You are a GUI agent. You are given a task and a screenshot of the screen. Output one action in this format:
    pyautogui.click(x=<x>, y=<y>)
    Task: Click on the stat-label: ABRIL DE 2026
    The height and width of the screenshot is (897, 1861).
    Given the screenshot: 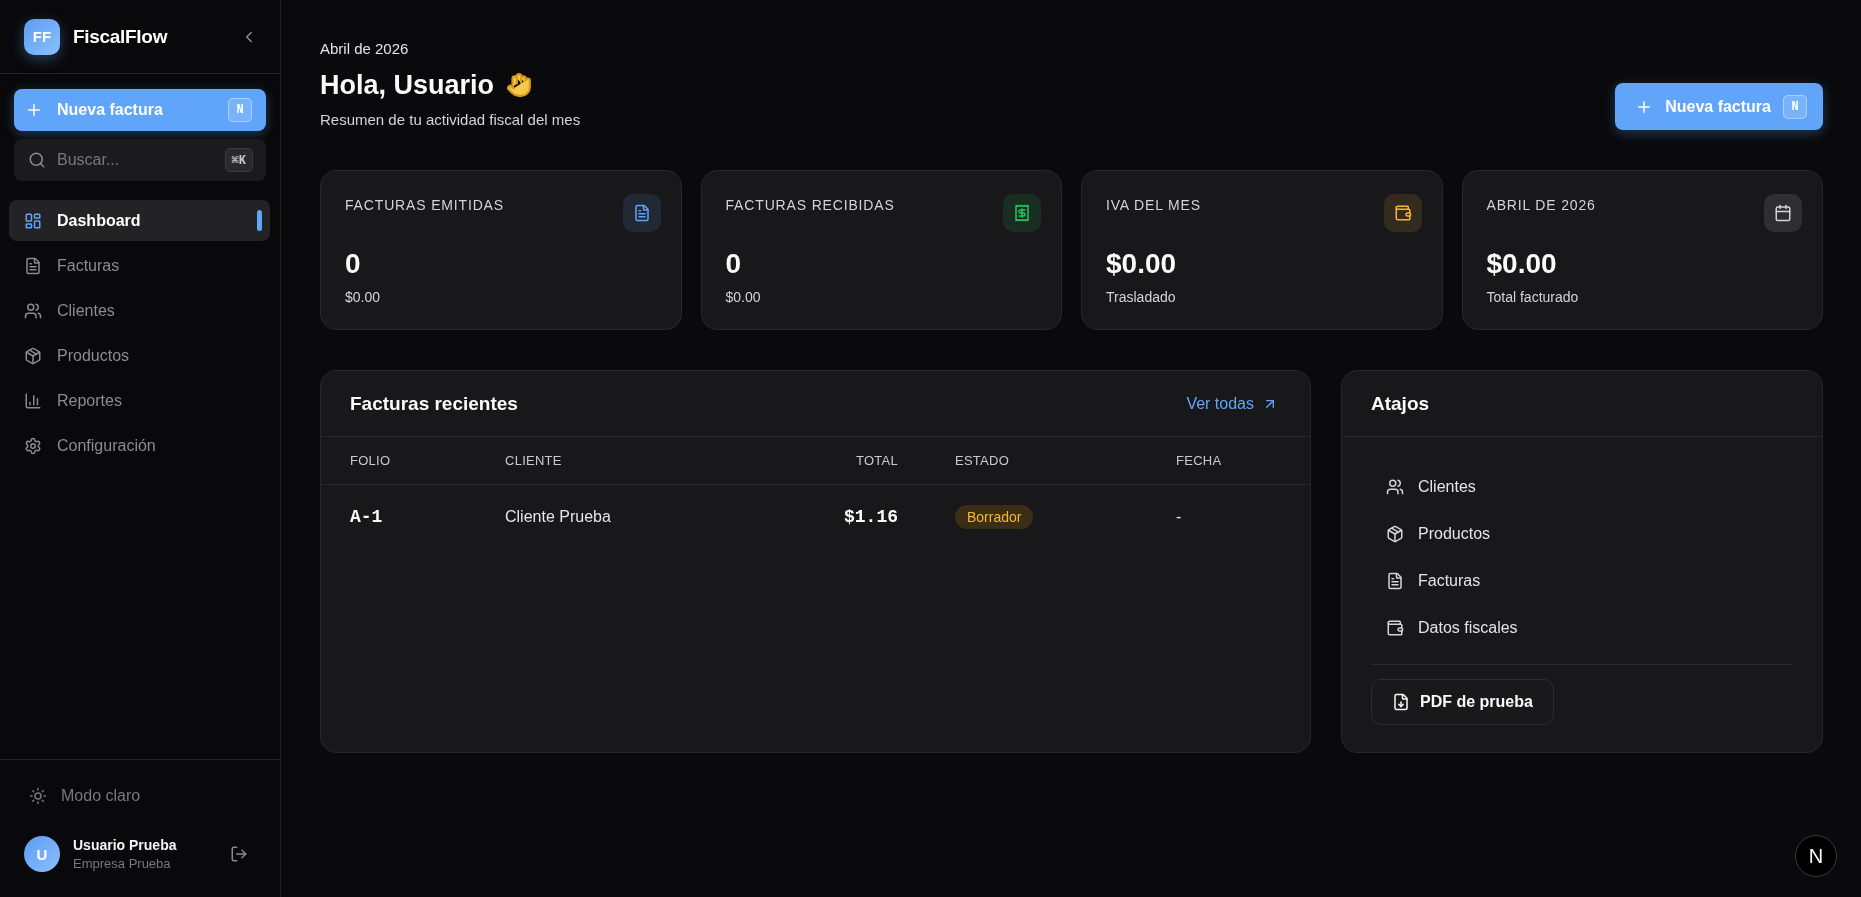 What is the action you would take?
    pyautogui.click(x=1541, y=205)
    